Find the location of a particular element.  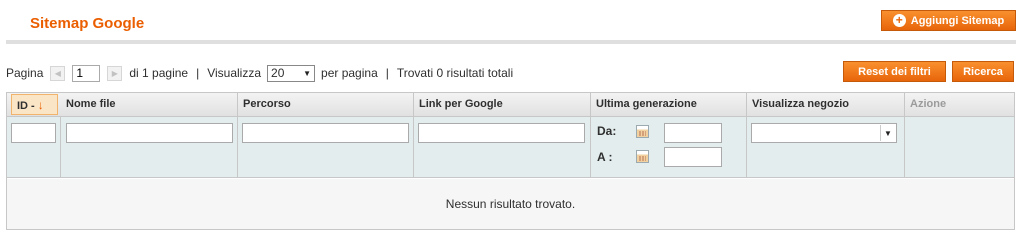

page-title: Sitemap Google is located at coordinates (87, 23).